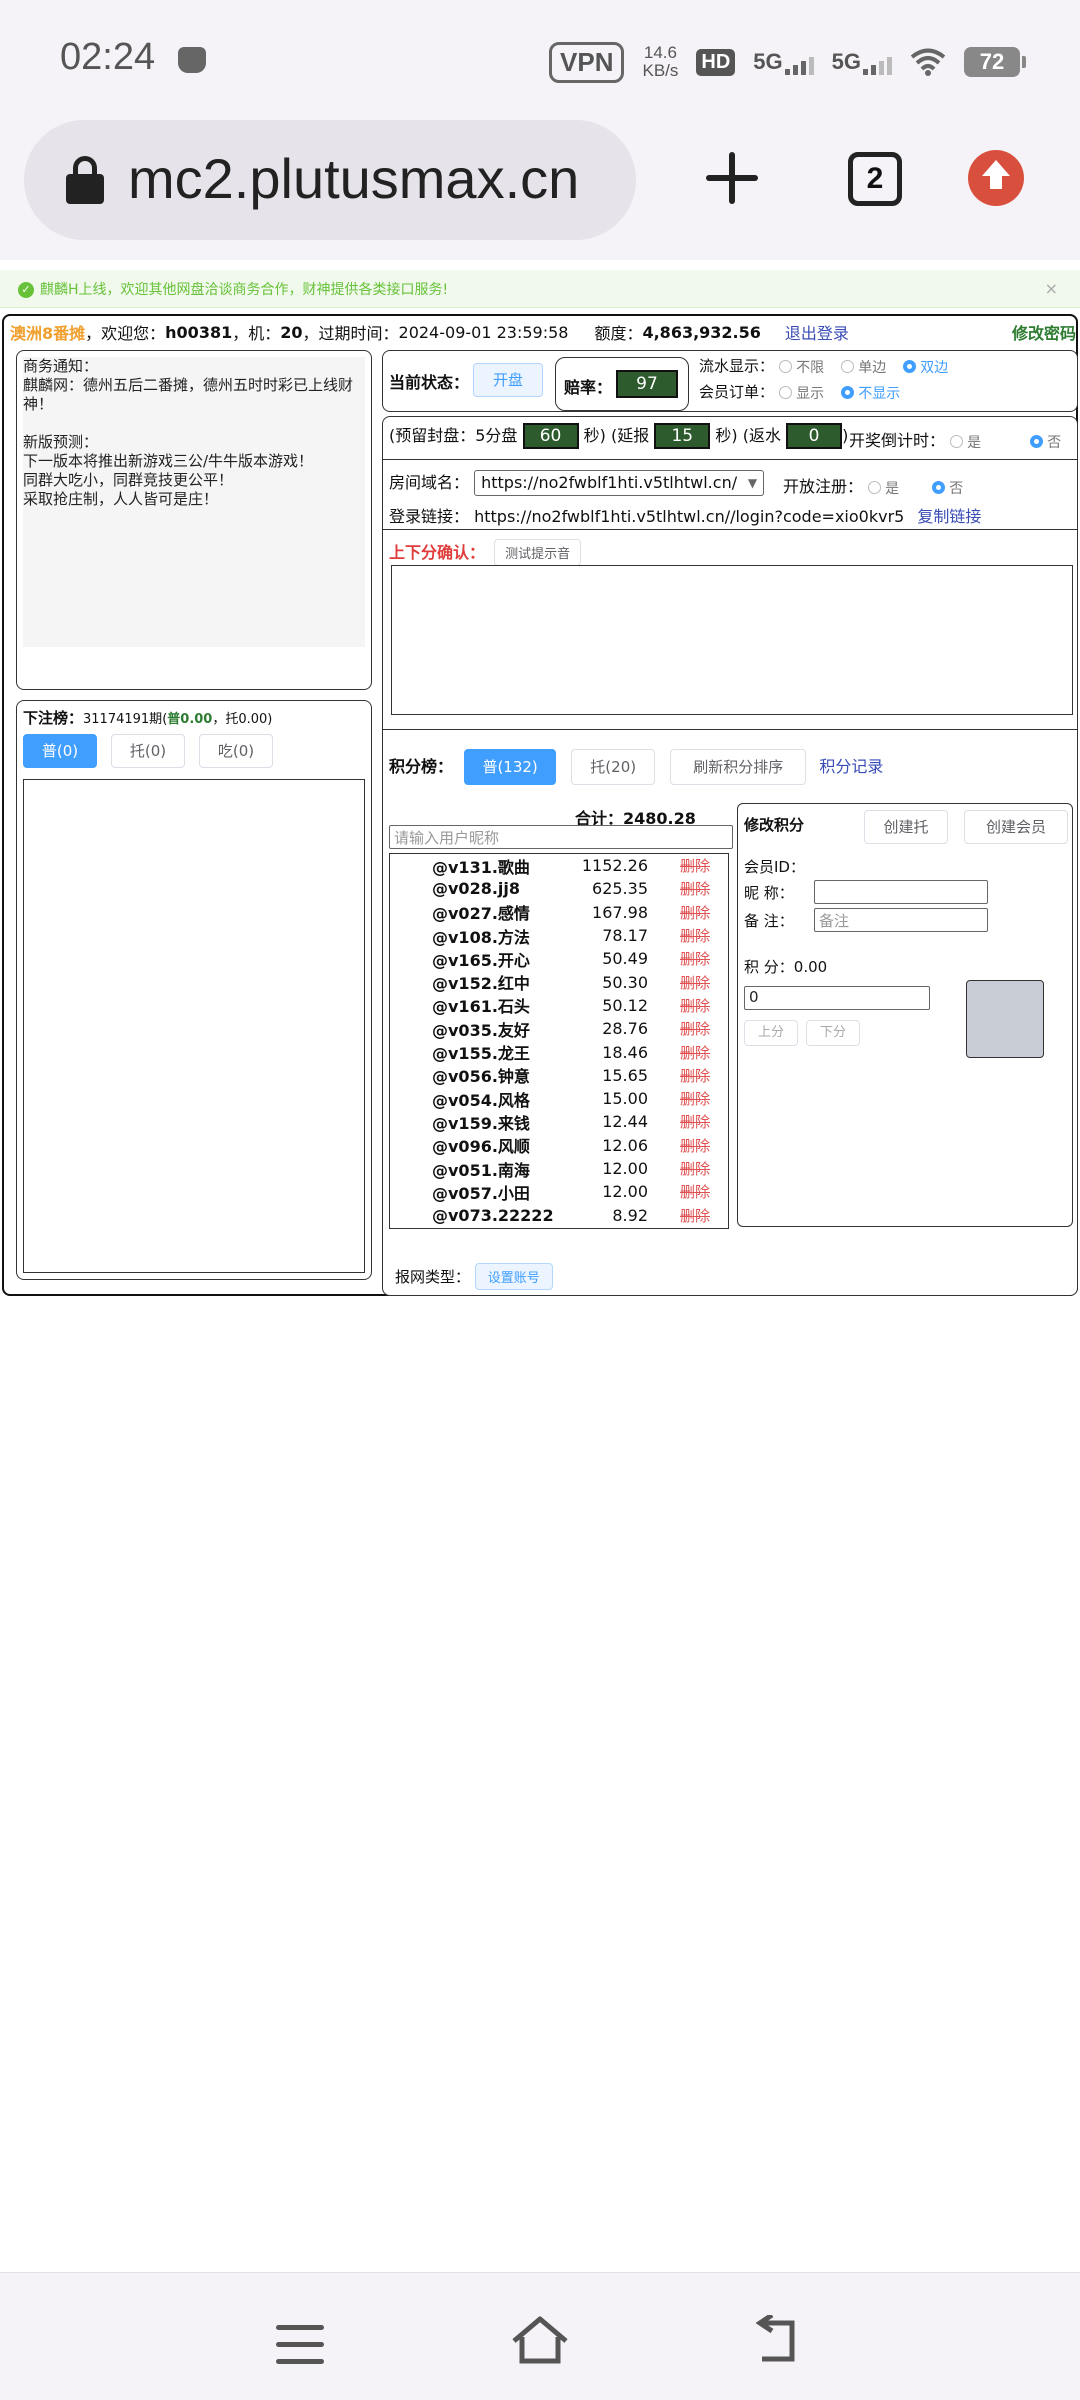 This screenshot has height=2400, width=1080. I want to click on remark-row: 备 注：, so click(769, 921).